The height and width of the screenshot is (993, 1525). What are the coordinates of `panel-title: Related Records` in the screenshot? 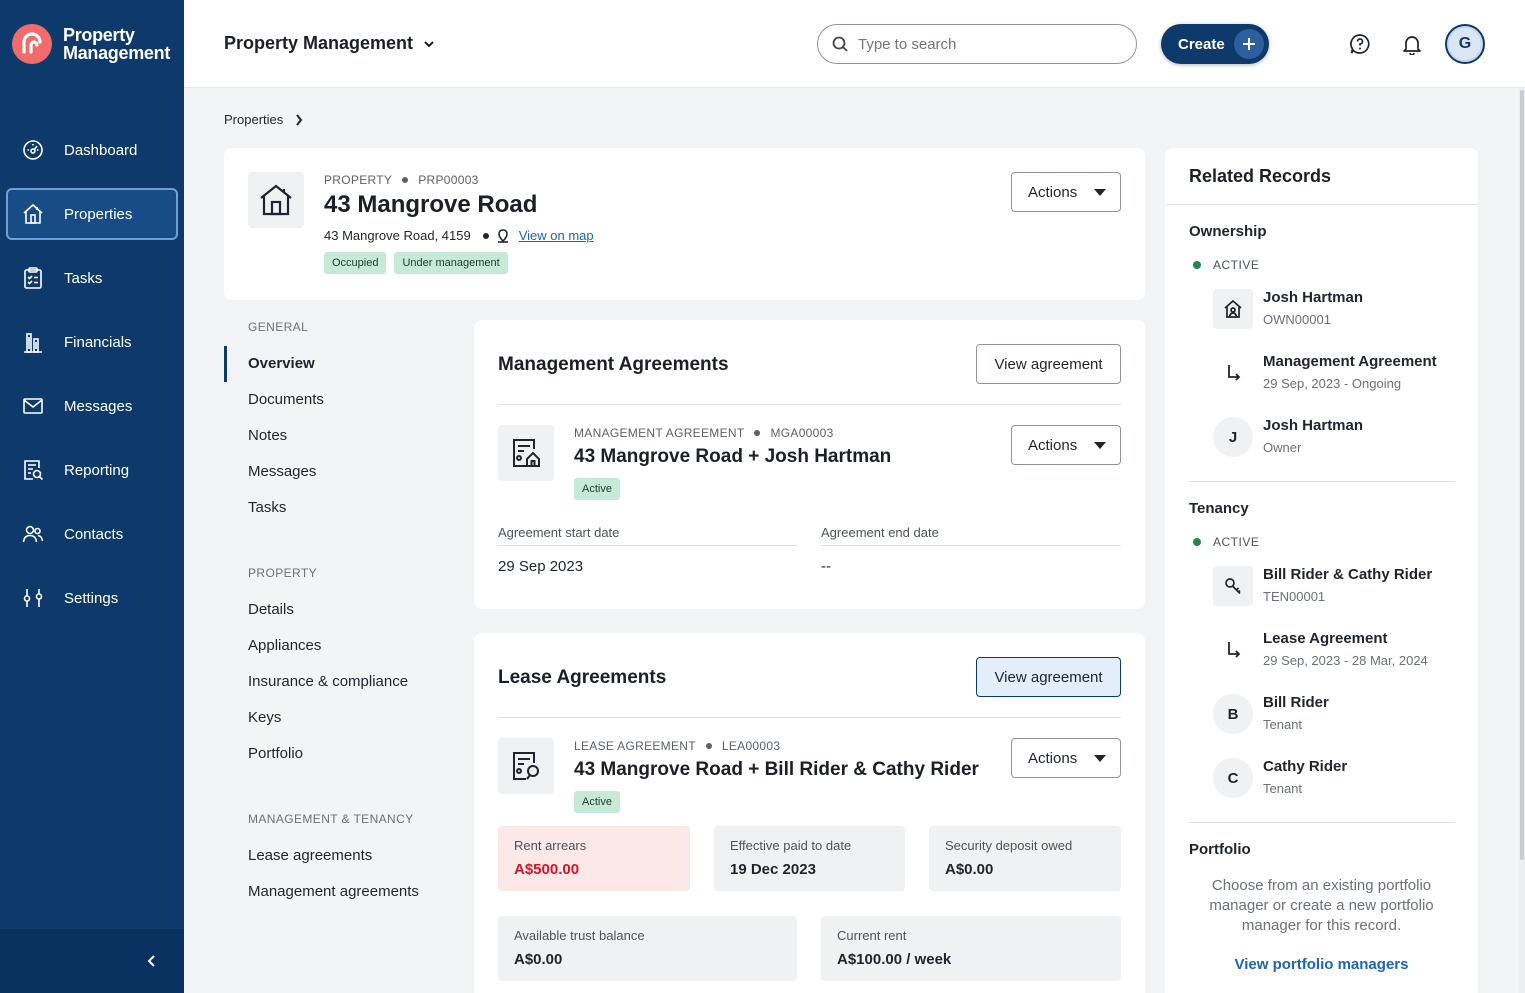 It's located at (1260, 176).